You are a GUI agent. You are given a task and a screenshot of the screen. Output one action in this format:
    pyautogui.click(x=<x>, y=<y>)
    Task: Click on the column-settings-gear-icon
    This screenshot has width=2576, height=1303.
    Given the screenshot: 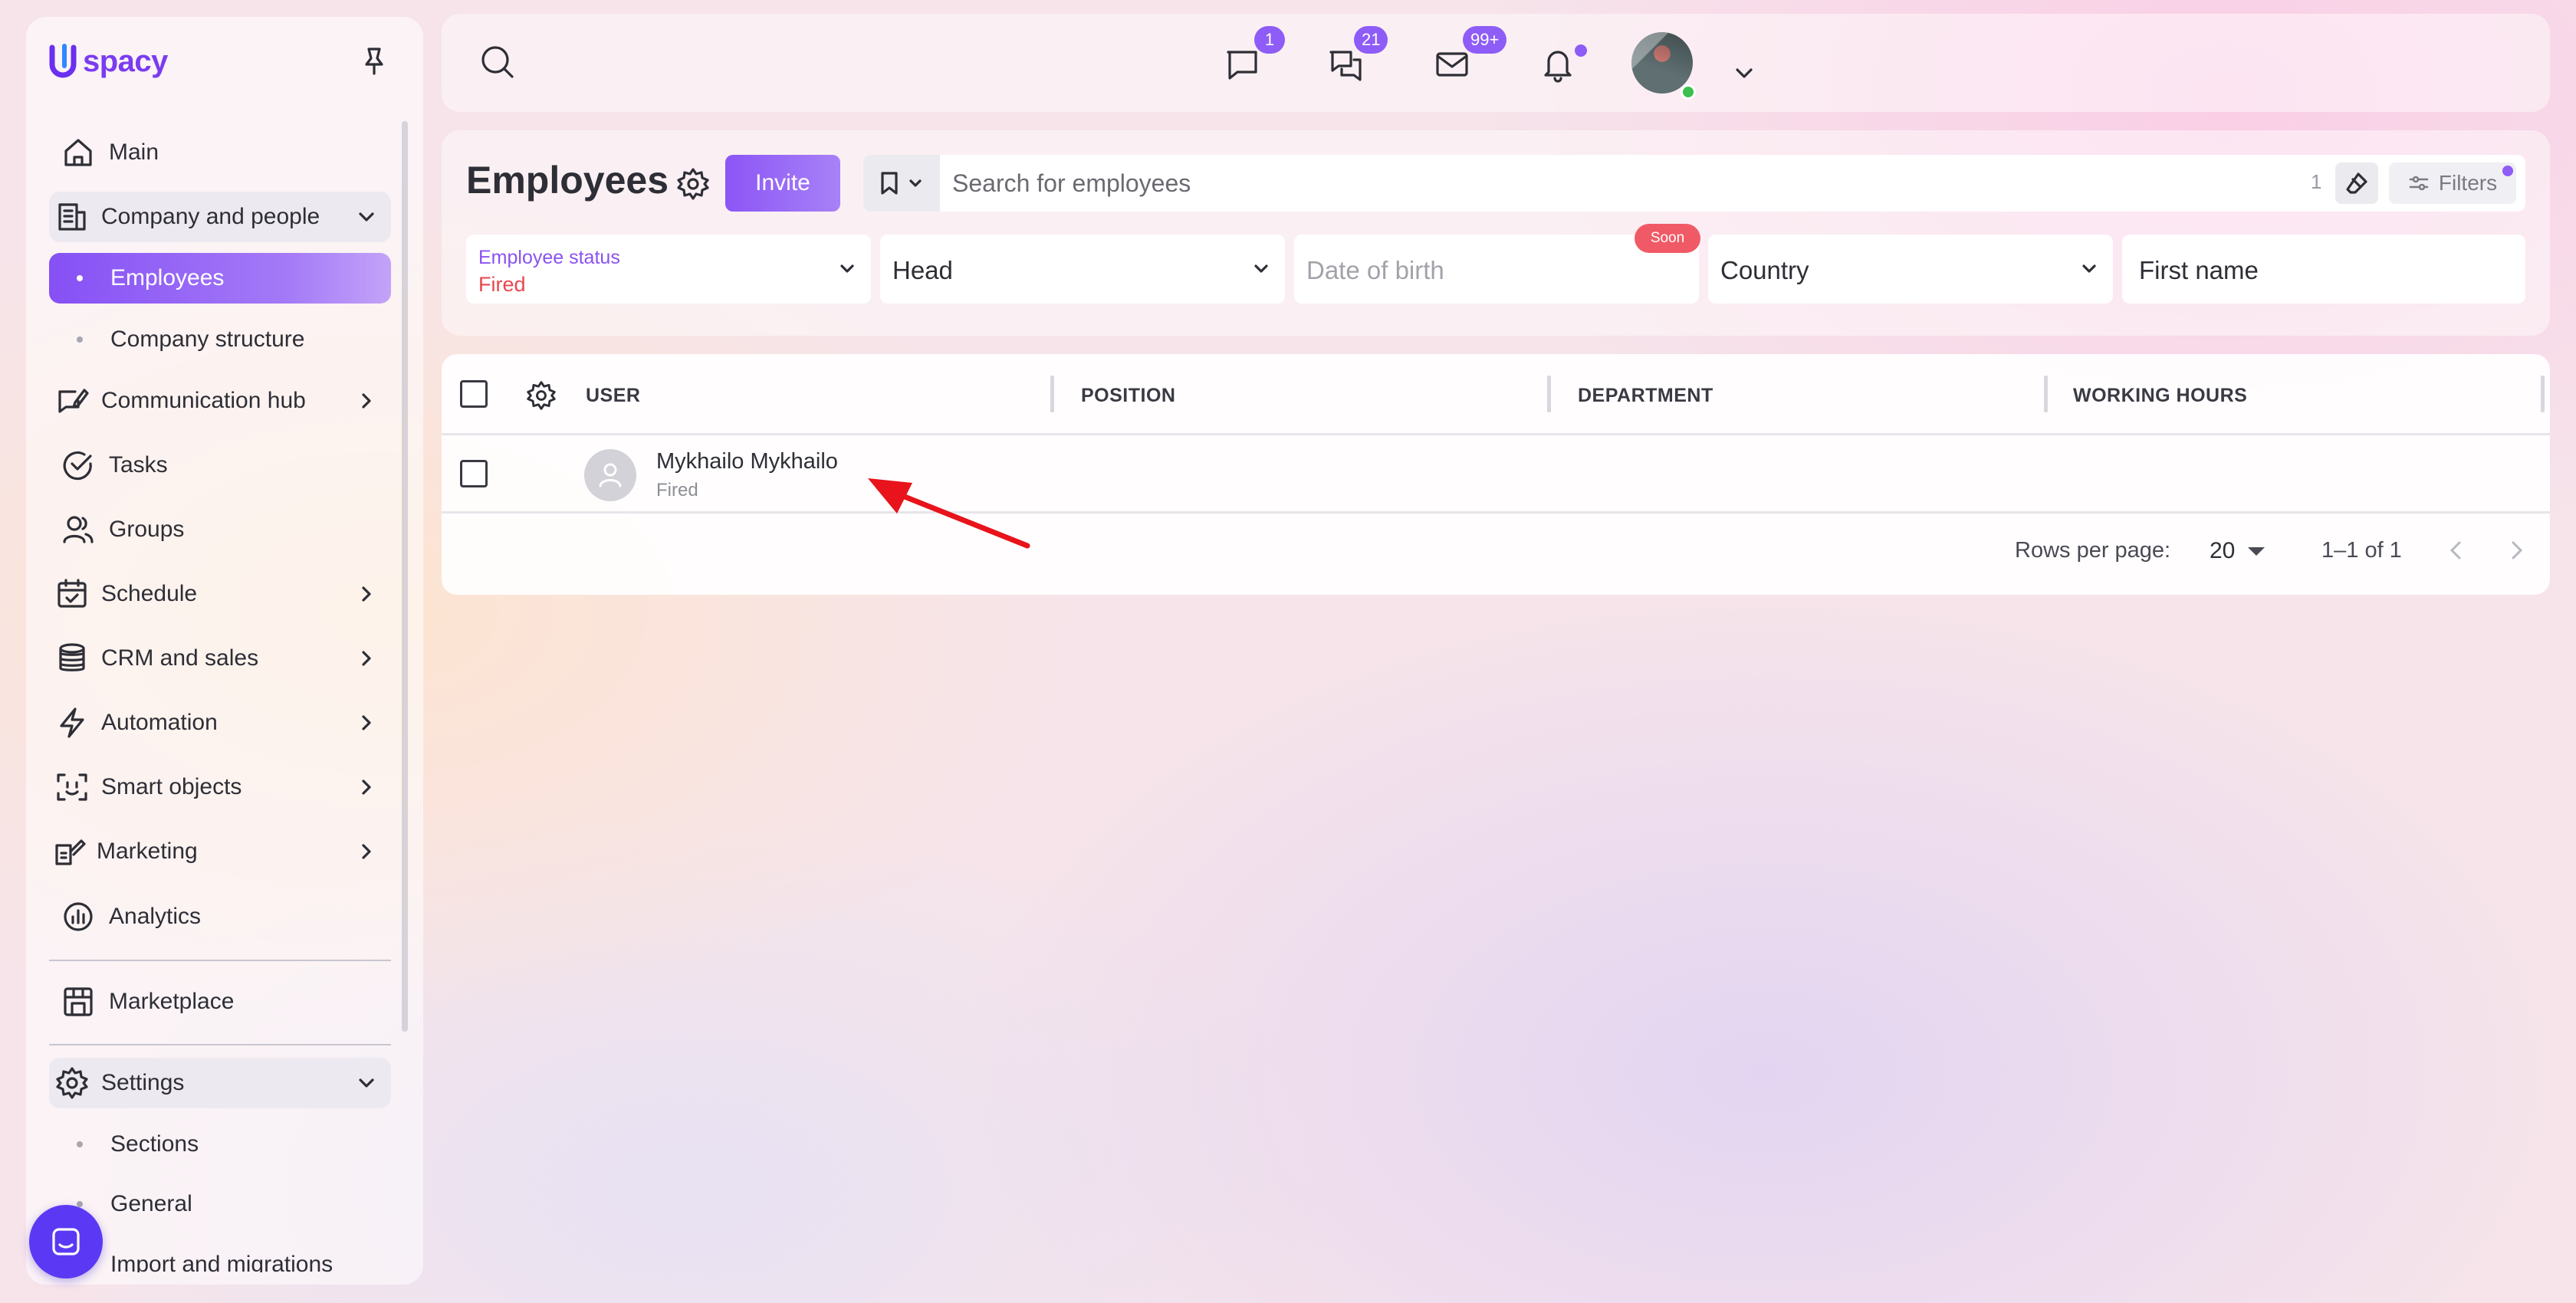 What is the action you would take?
    pyautogui.click(x=542, y=395)
    